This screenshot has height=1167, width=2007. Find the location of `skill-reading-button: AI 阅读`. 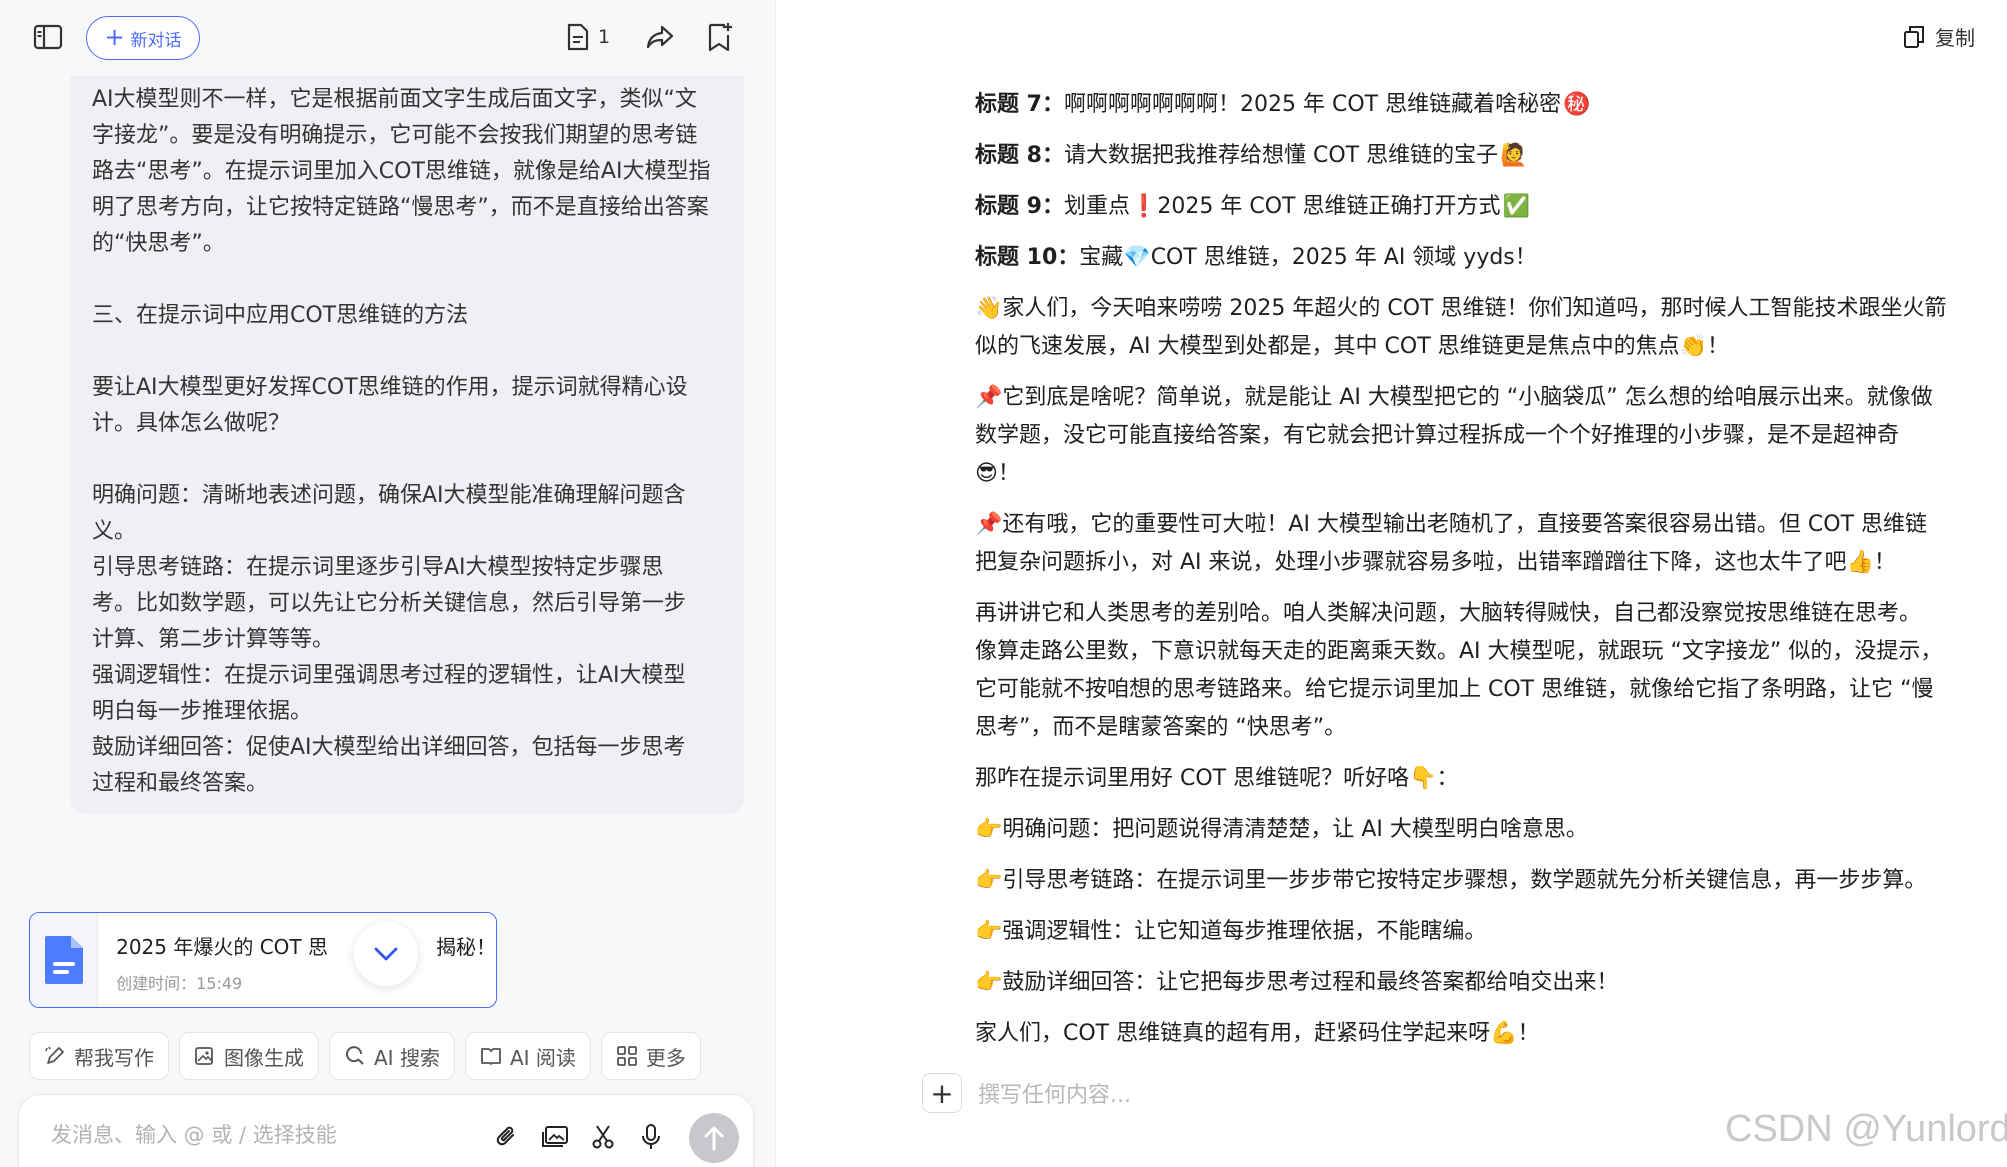

skill-reading-button: AI 阅读 is located at coordinates (527, 1056).